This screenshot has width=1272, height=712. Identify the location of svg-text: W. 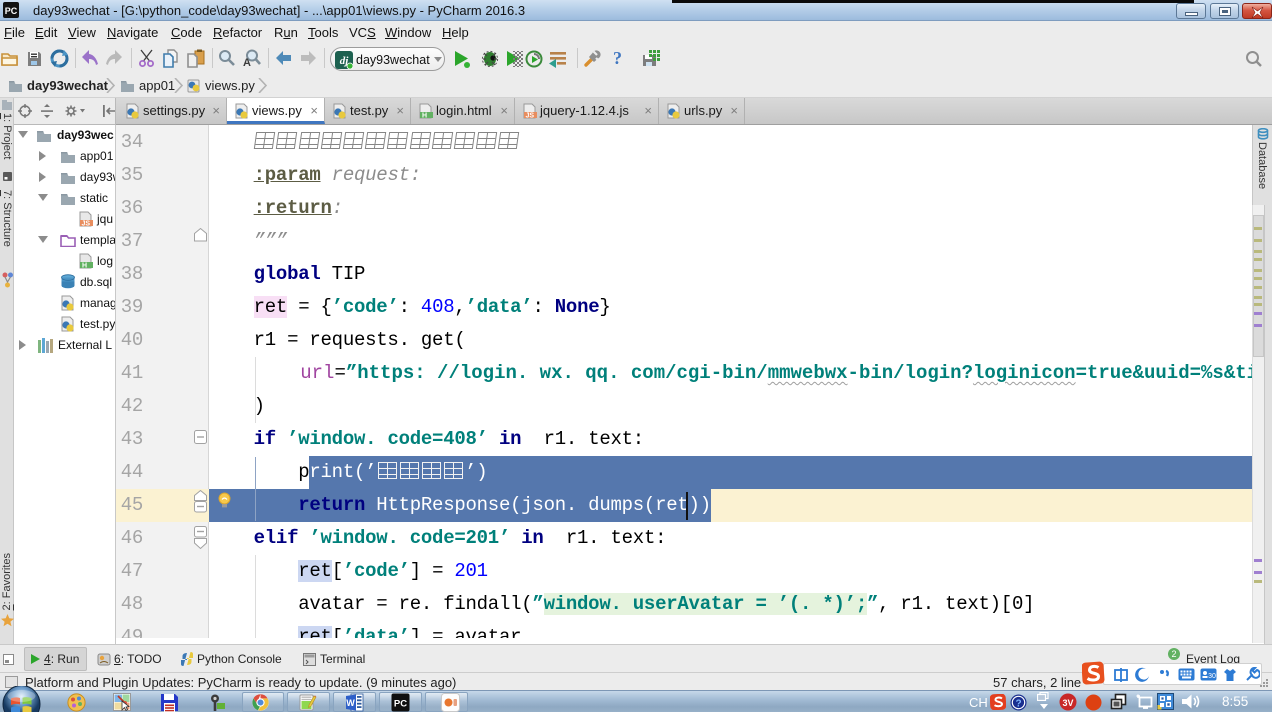
(350, 703).